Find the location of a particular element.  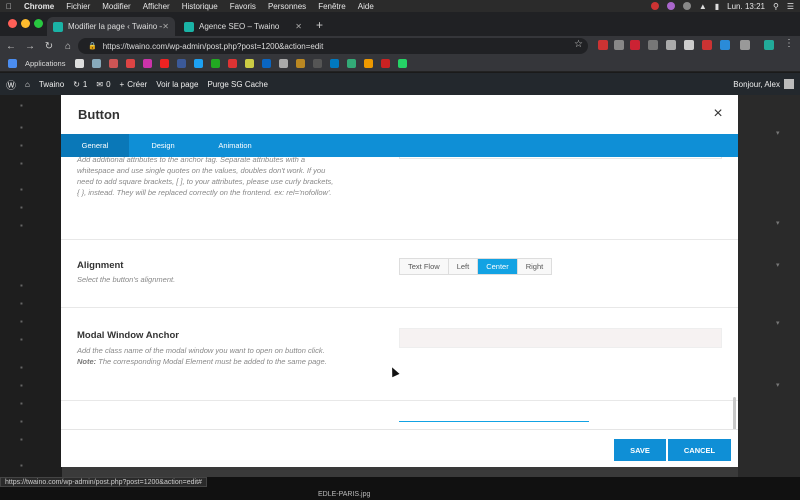

minimize-window-button is located at coordinates (25, 23).